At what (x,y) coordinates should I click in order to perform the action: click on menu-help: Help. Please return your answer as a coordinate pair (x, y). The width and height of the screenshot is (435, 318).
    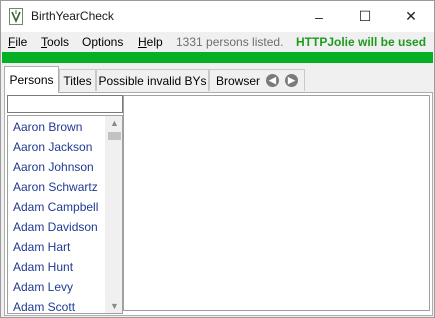
    Looking at the image, I should click on (150, 42).